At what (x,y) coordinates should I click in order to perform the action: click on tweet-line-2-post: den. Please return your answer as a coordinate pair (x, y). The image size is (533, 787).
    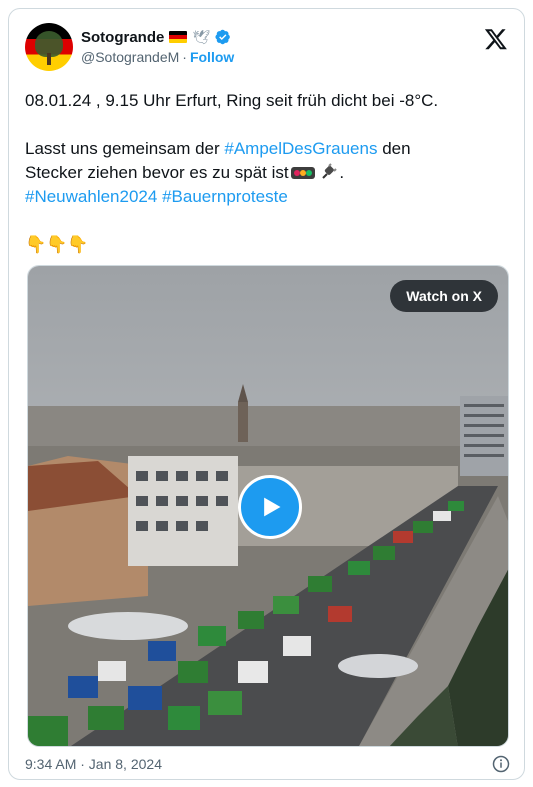
    Looking at the image, I should click on (394, 148).